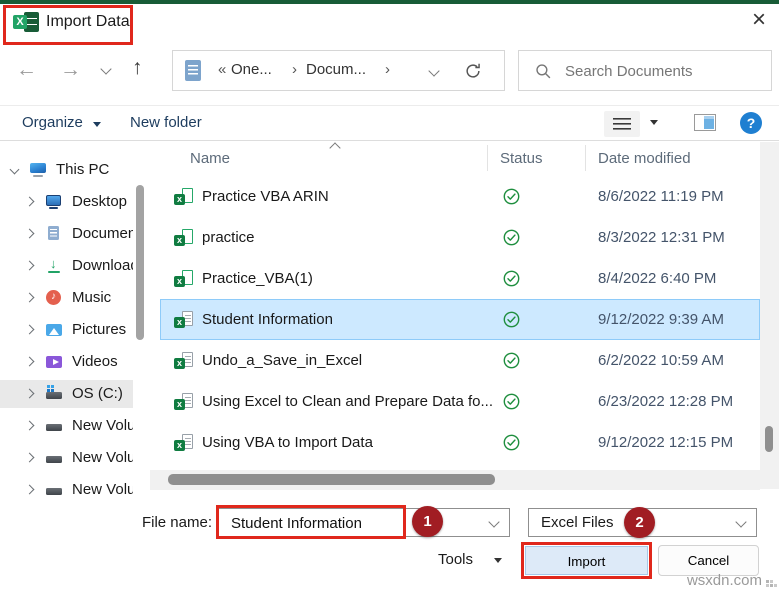  What do you see at coordinates (54, 458) in the screenshot?
I see `drive-icon` at bounding box center [54, 458].